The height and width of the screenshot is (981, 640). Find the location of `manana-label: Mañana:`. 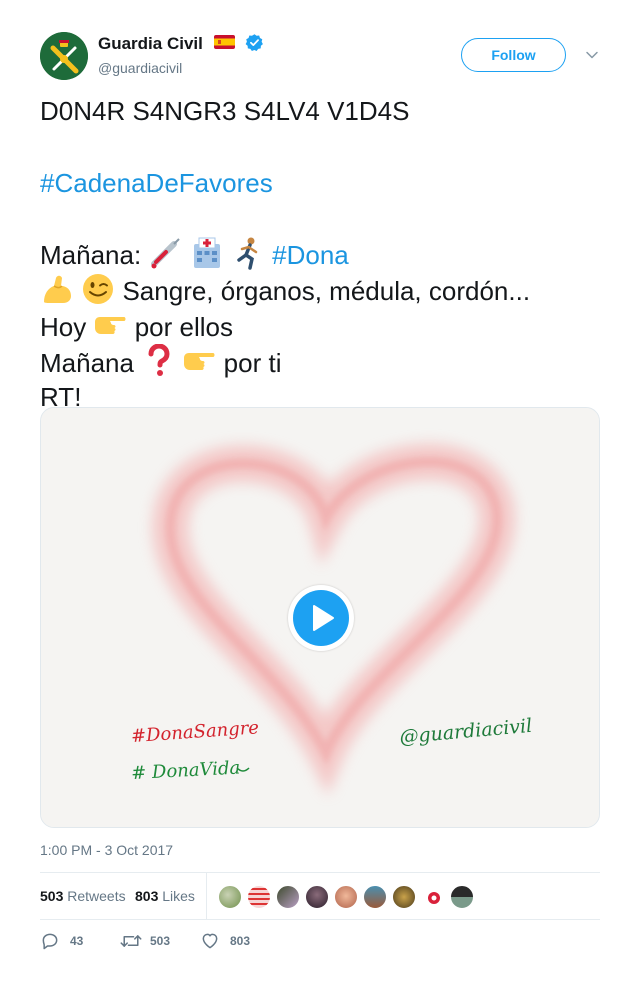

manana-label: Mañana: is located at coordinates (91, 255).